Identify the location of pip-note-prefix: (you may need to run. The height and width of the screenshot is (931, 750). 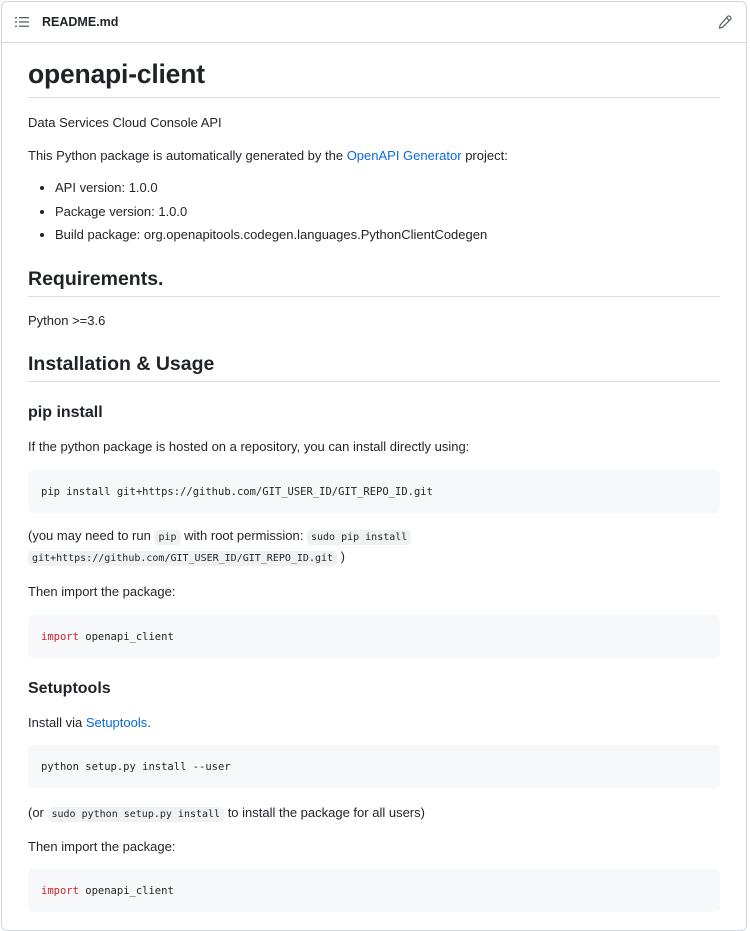
(91, 535).